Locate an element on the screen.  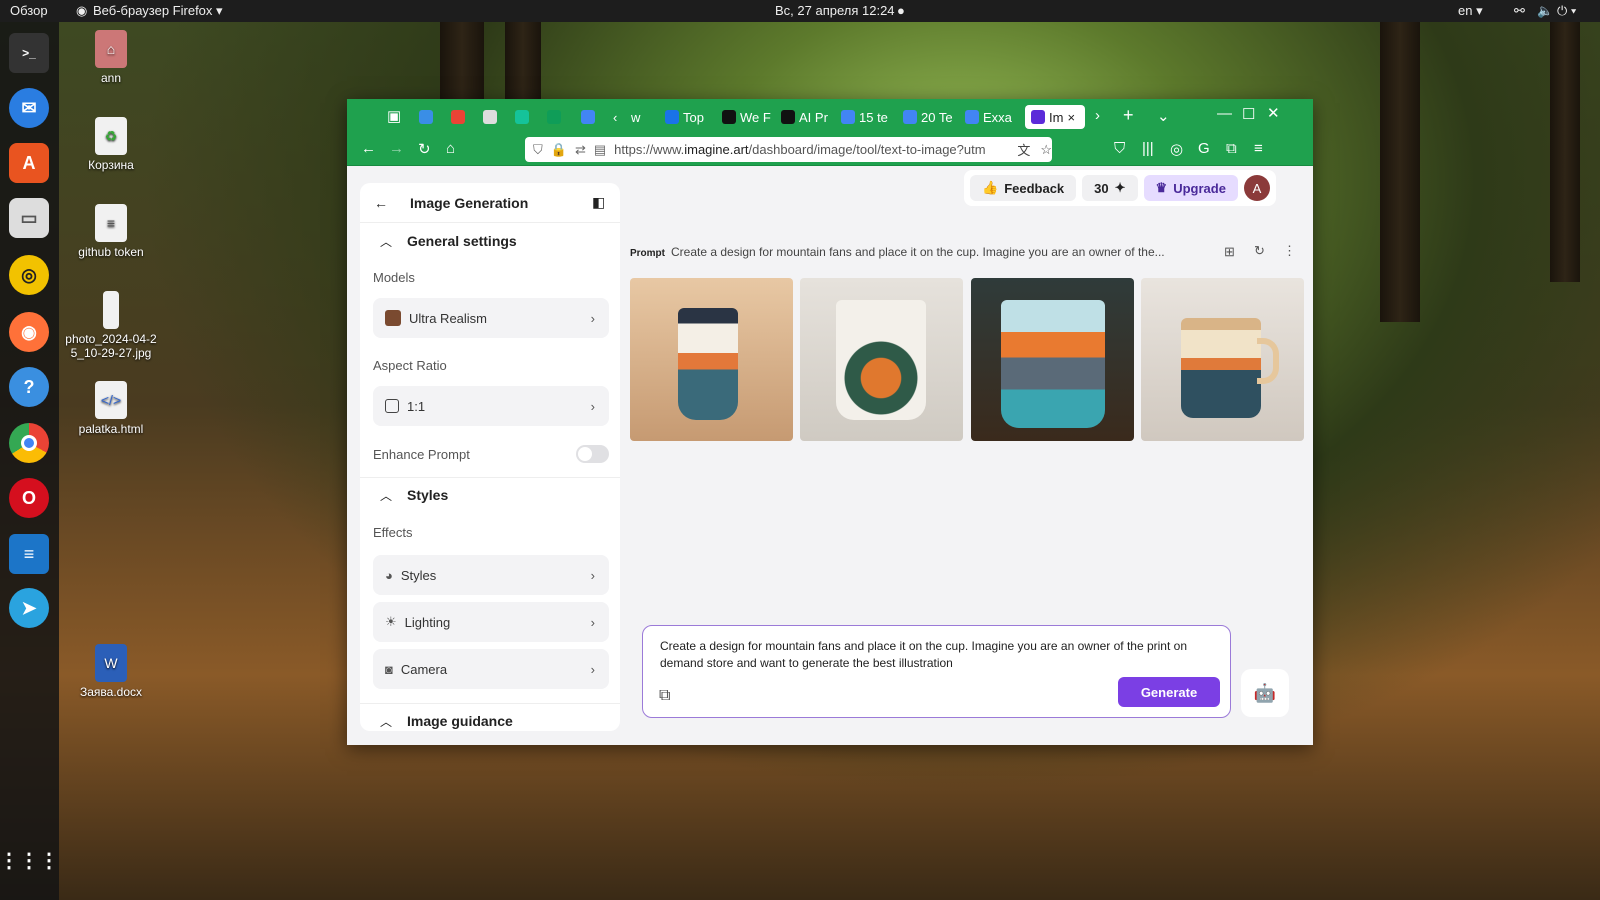
activities-button: Обзор is located at coordinates (29, 10).